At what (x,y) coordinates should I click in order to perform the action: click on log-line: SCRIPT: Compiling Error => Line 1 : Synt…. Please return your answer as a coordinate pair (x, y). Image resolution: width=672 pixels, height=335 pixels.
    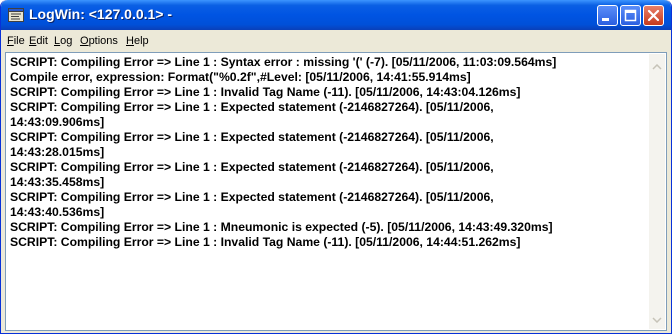
    Looking at the image, I should click on (283, 62).